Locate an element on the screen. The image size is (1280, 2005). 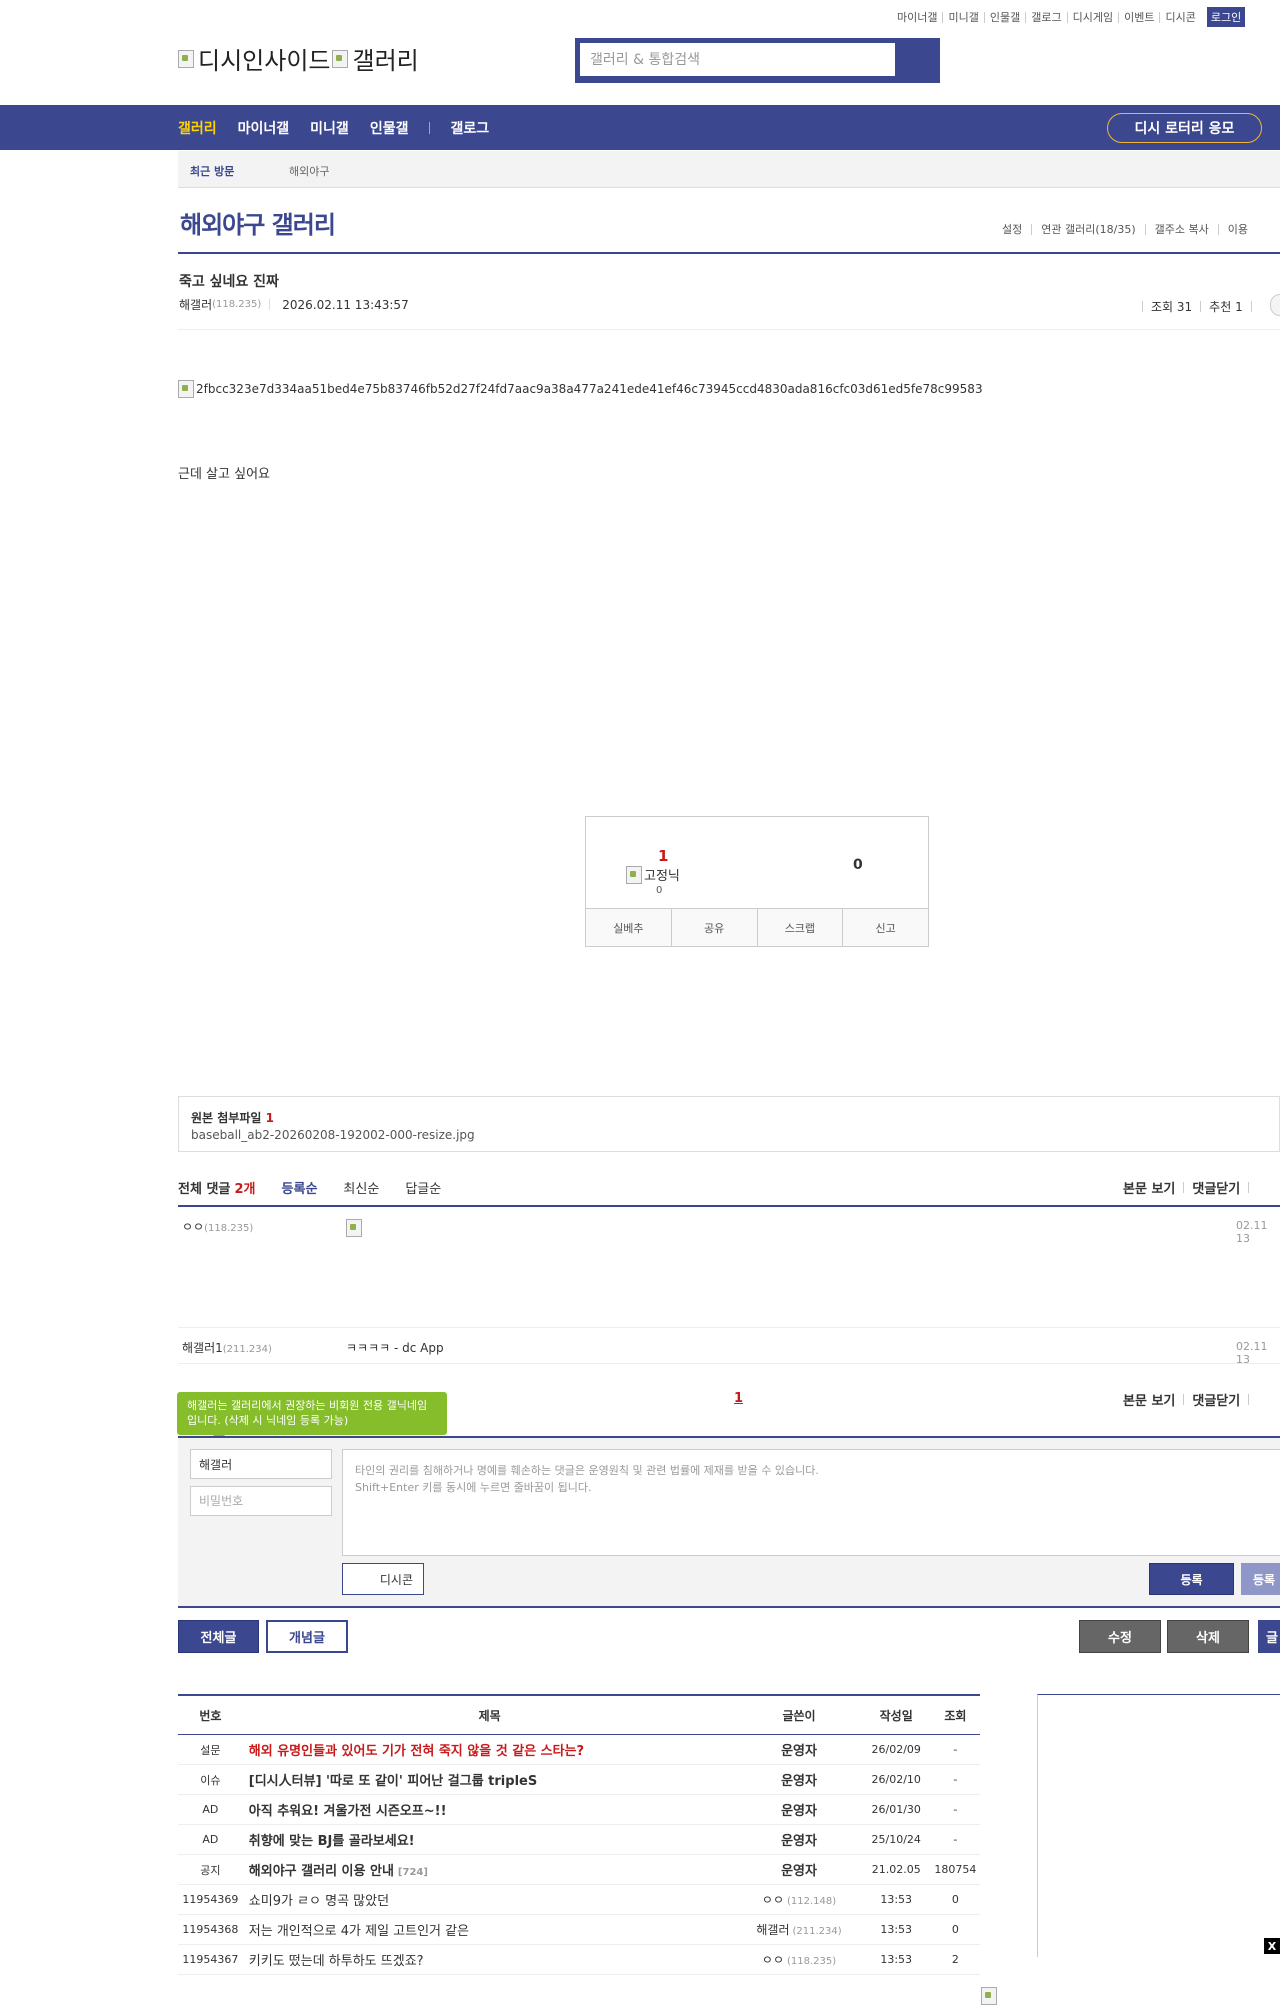
lottery-button: 디시 로터리 응모 is located at coordinates (1184, 128).